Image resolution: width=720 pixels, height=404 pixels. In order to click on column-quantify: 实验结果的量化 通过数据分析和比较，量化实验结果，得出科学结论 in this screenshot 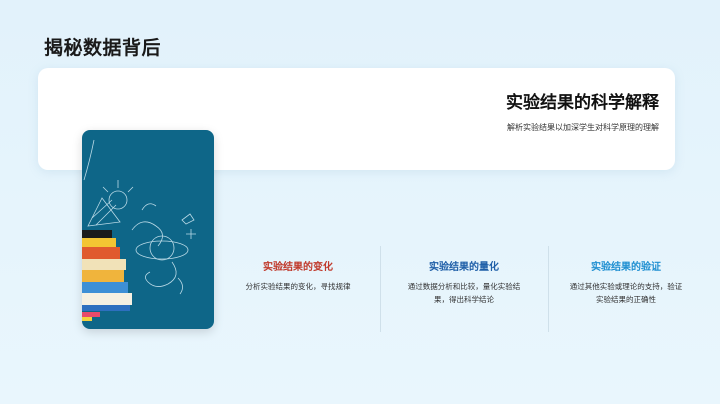, I will do `click(464, 282)`.